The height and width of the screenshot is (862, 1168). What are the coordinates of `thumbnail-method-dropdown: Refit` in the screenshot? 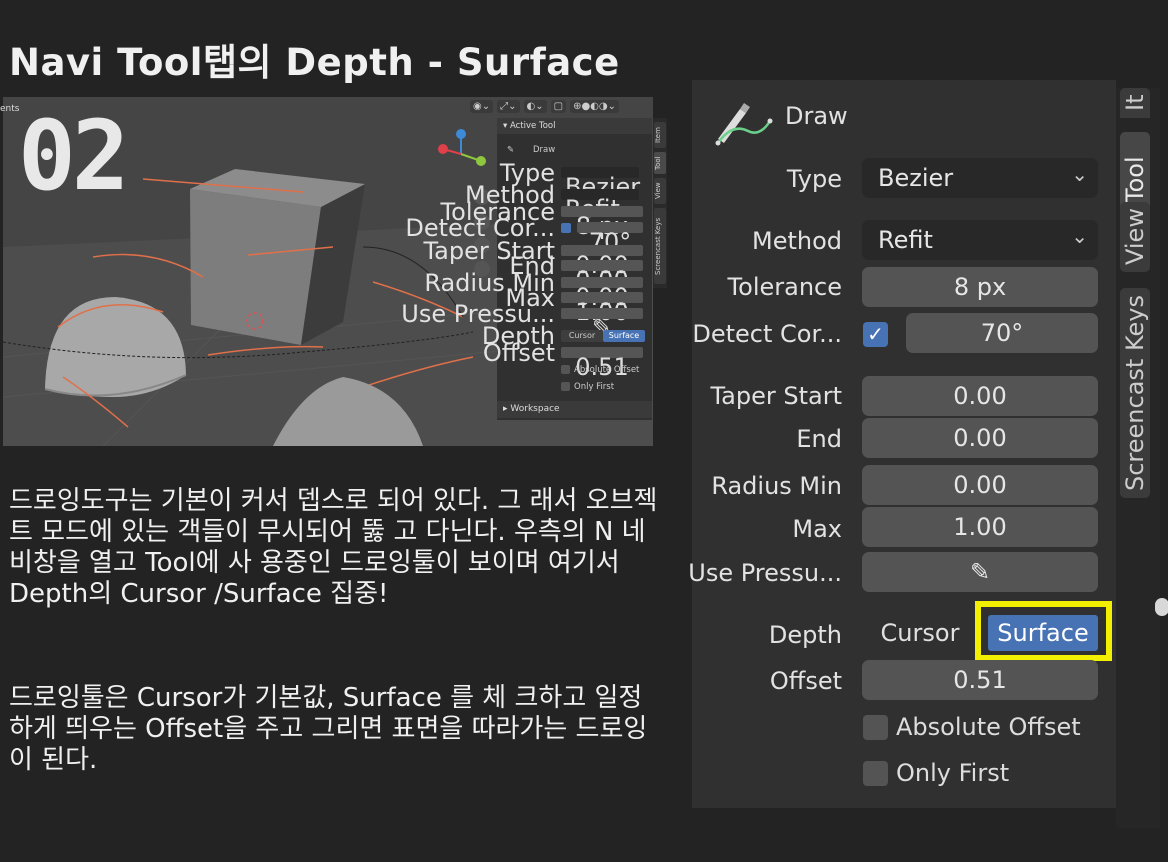 It's located at (600, 206).